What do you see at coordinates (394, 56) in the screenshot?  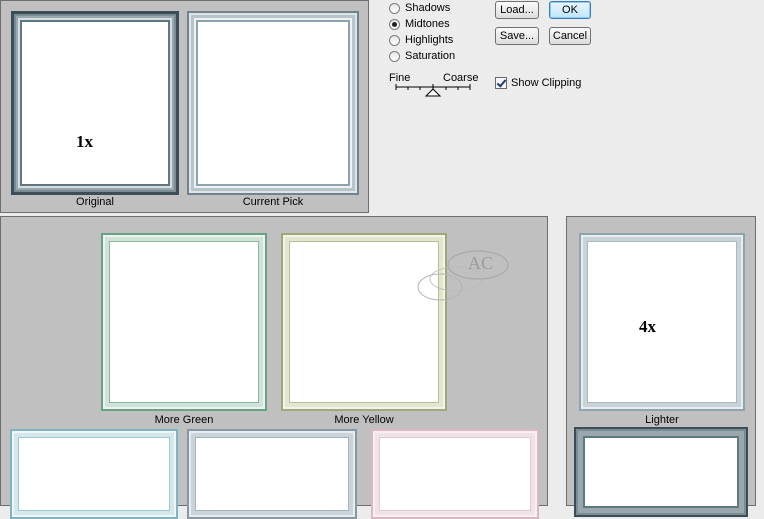 I see `radio-saturation-indicator` at bounding box center [394, 56].